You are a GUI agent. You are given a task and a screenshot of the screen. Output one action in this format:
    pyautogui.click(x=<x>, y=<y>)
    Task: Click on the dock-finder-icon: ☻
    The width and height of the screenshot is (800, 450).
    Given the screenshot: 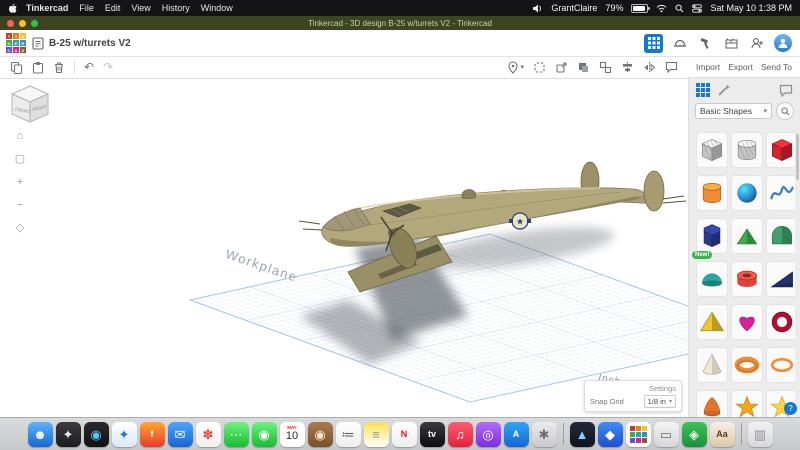 What is the action you would take?
    pyautogui.click(x=40, y=434)
    